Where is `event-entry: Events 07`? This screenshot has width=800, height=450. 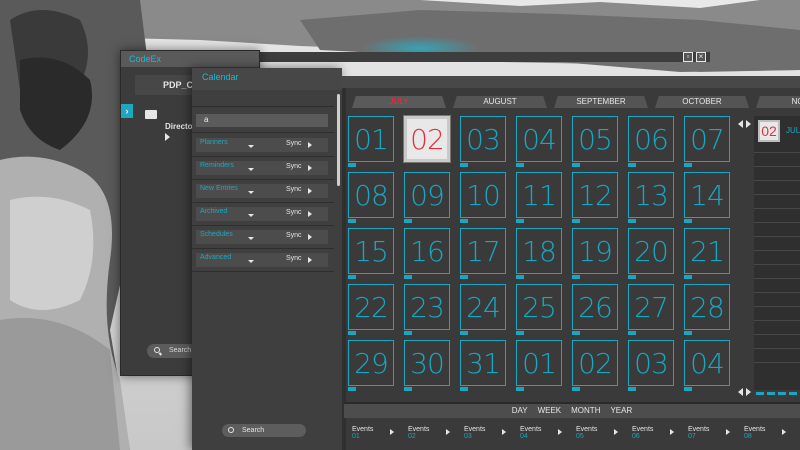
event-entry: Events 07 is located at coordinates (716, 433).